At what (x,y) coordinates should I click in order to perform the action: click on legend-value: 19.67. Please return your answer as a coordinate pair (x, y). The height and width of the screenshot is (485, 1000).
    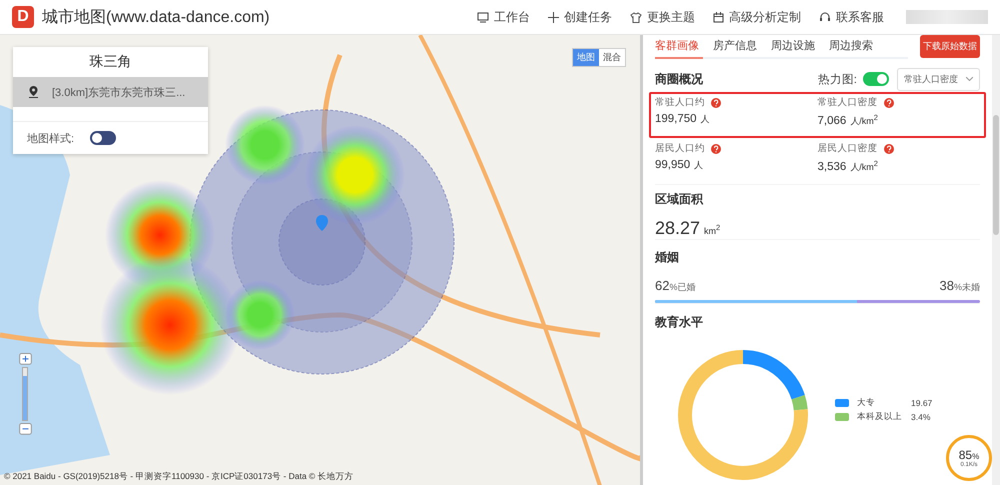
    Looking at the image, I should click on (921, 403).